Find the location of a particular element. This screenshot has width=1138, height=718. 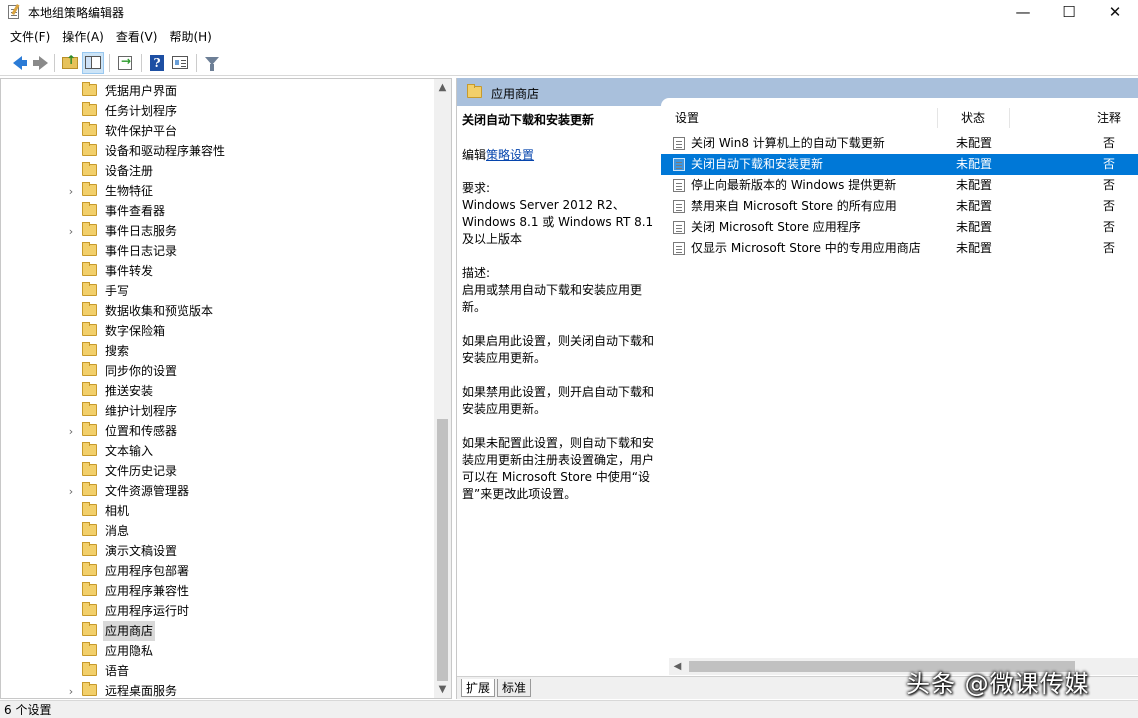

tree-item: 演示文稿设置 is located at coordinates (217, 551).